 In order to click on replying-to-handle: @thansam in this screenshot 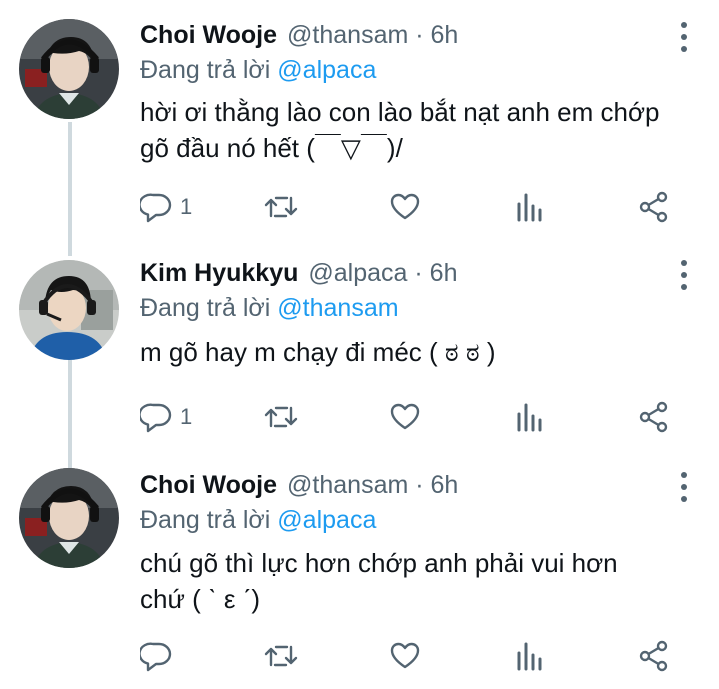, I will do `click(337, 308)`.